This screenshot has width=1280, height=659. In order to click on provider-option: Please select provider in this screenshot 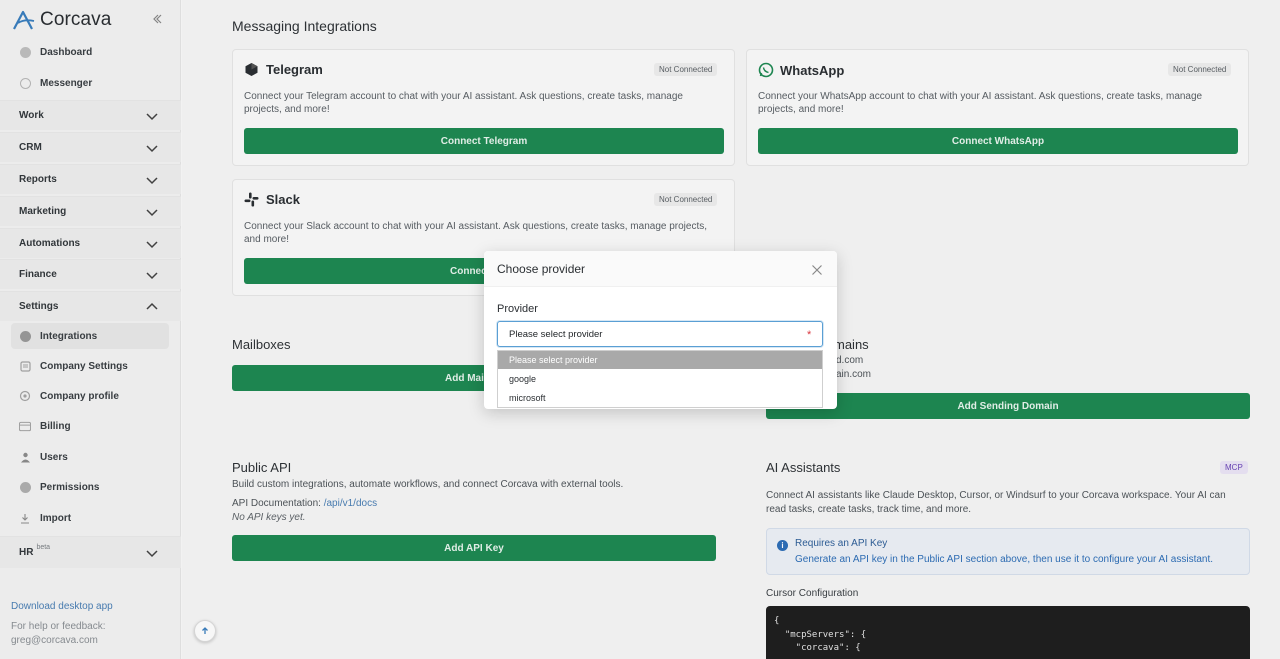, I will do `click(660, 360)`.